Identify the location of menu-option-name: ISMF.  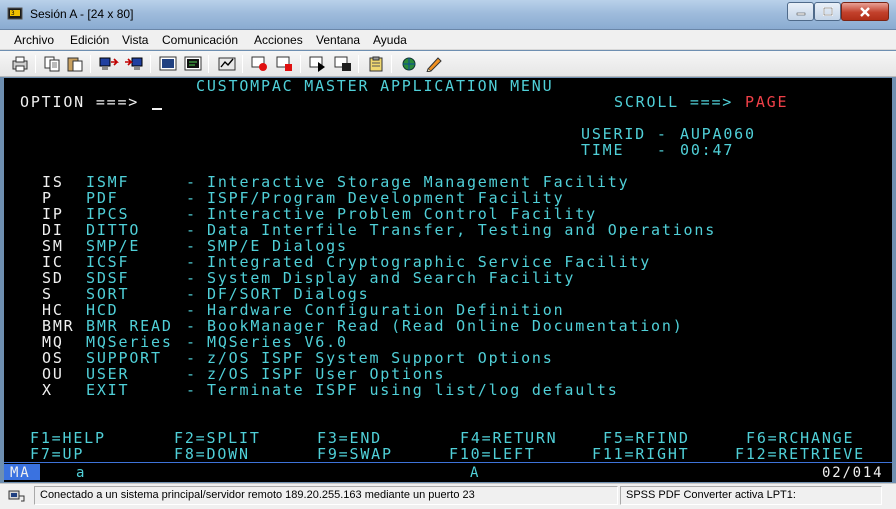
(108, 182).